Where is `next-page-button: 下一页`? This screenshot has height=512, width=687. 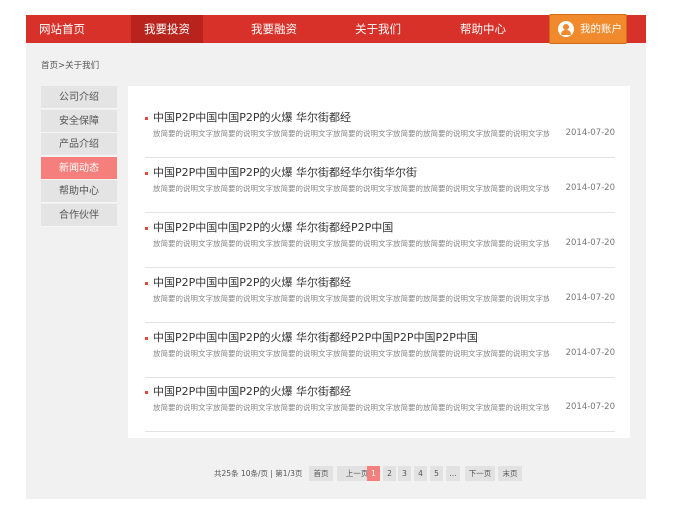
next-page-button: 下一页 is located at coordinates (480, 473).